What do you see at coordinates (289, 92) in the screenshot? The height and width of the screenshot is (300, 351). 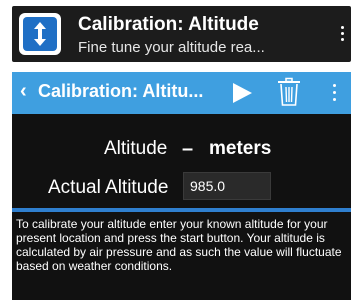 I see `trash-icon` at bounding box center [289, 92].